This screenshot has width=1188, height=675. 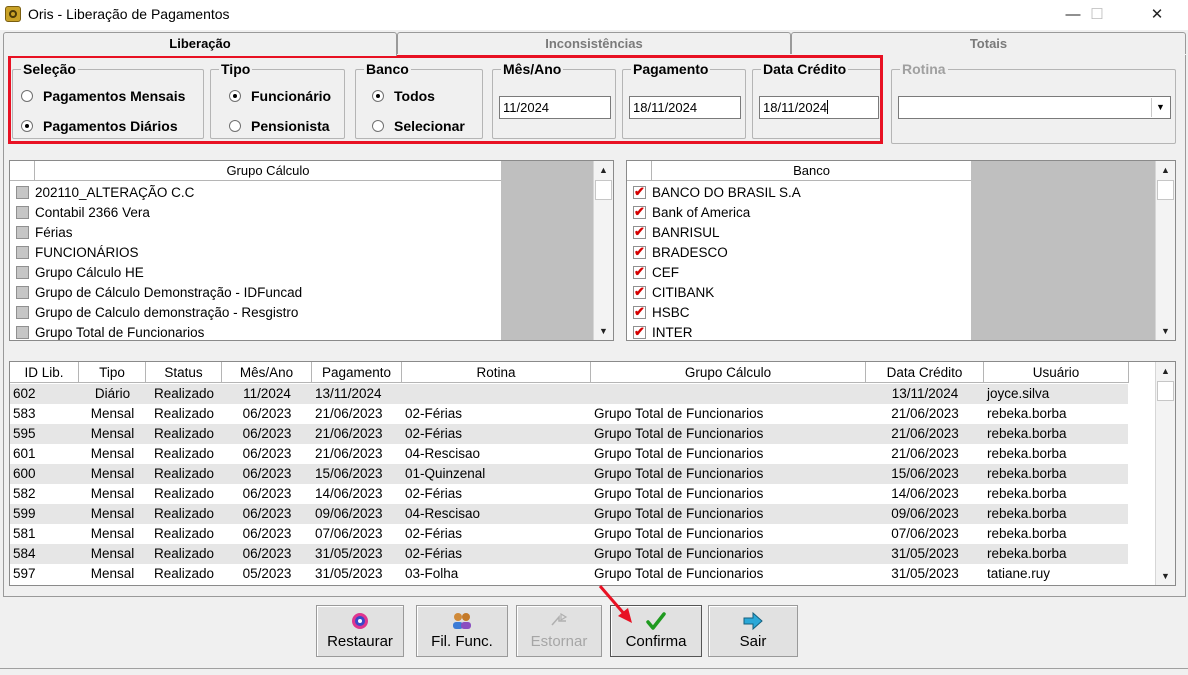 I want to click on grid-scrollbar: ▲ ▼, so click(x=1165, y=473).